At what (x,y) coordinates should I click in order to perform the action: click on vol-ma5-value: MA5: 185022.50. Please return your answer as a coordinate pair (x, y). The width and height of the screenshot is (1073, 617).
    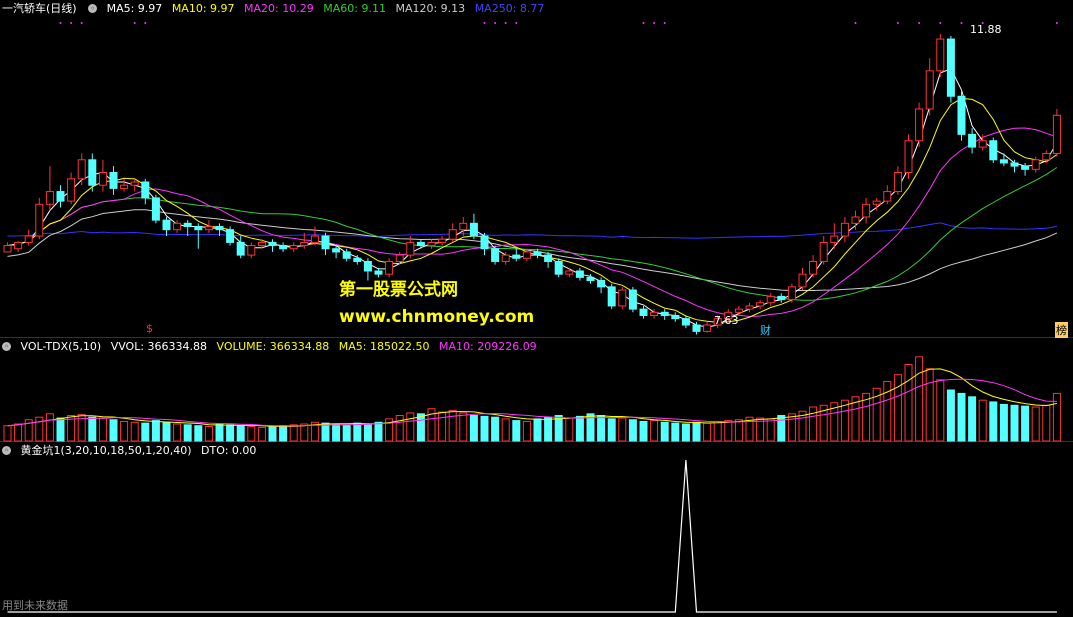
    Looking at the image, I should click on (384, 346).